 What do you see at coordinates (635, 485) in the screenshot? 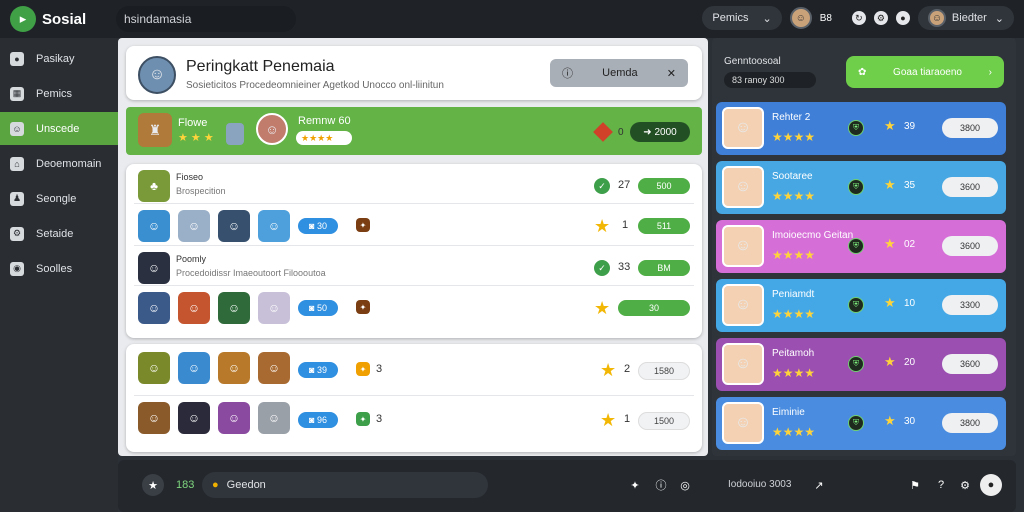
I see `people-icon: ✦` at bounding box center [635, 485].